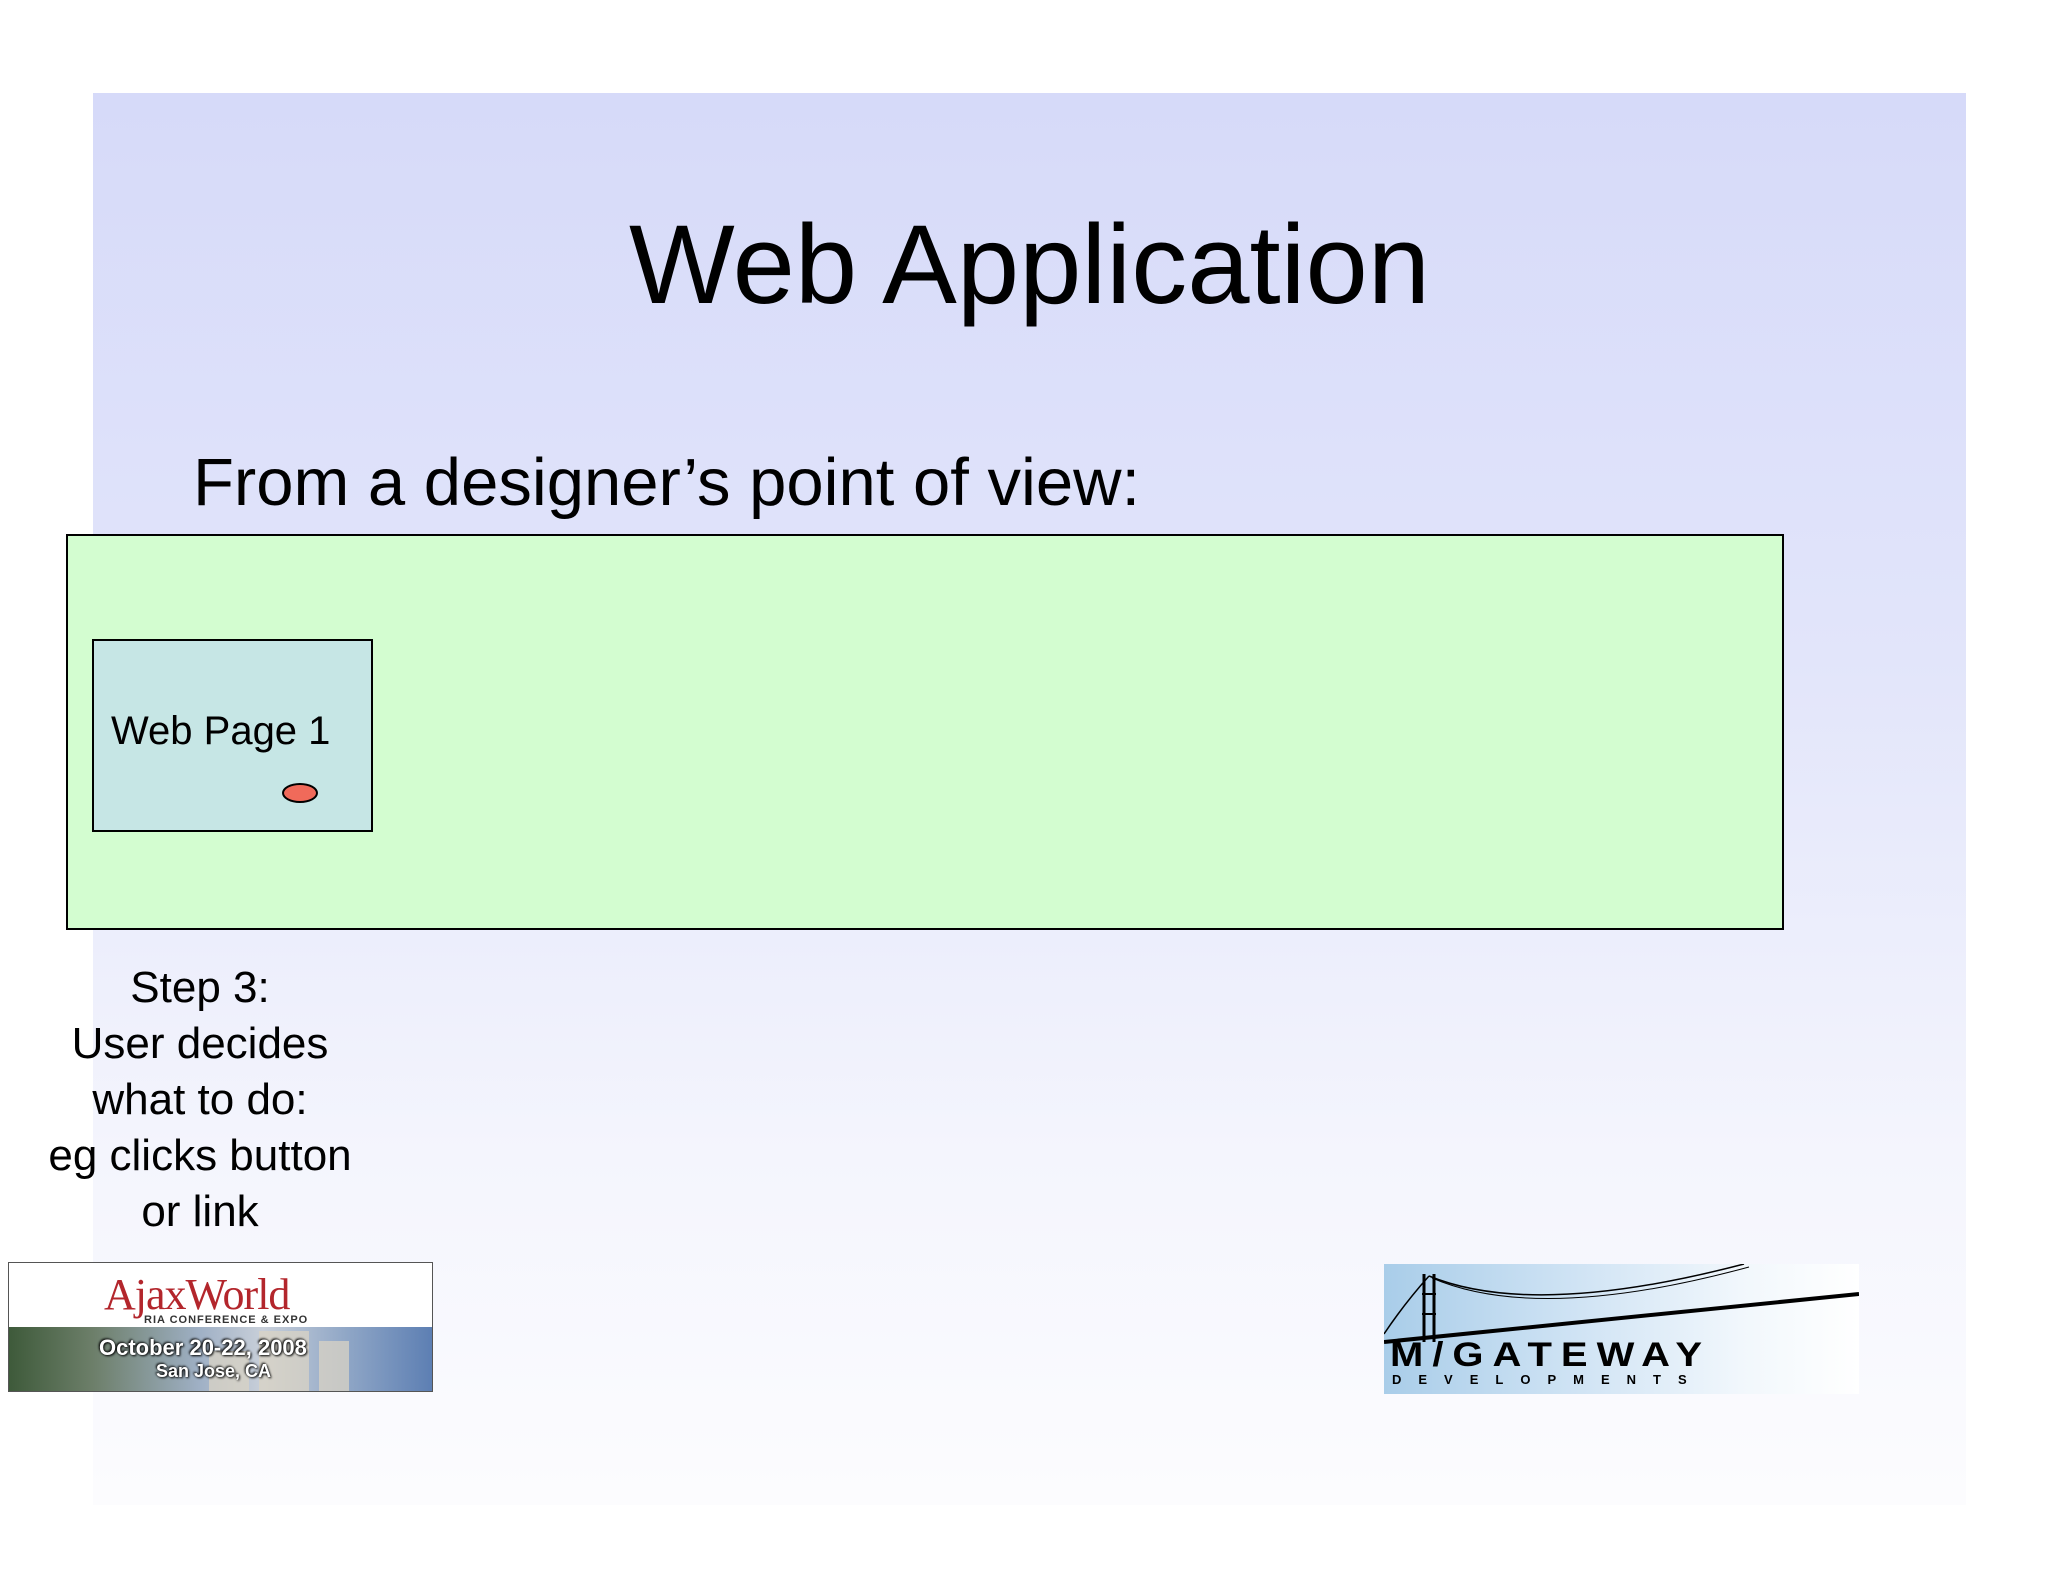  What do you see at coordinates (200, 1155) in the screenshot?
I see `step-caption-line: eg clicks button` at bounding box center [200, 1155].